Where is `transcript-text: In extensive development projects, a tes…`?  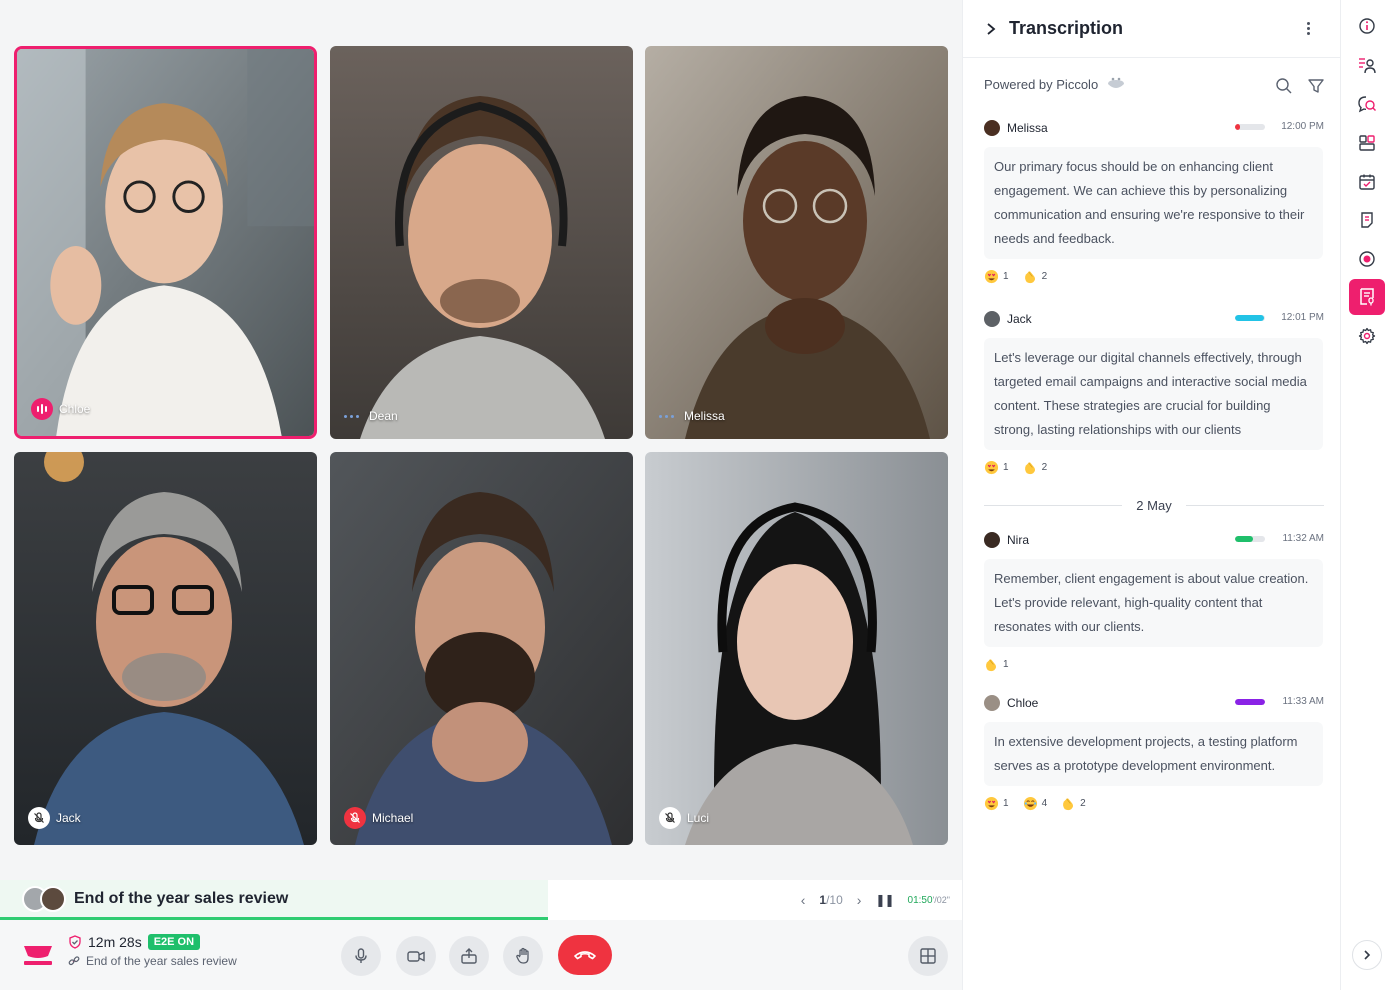
transcript-text: In extensive development projects, a tes… is located at coordinates (1153, 754).